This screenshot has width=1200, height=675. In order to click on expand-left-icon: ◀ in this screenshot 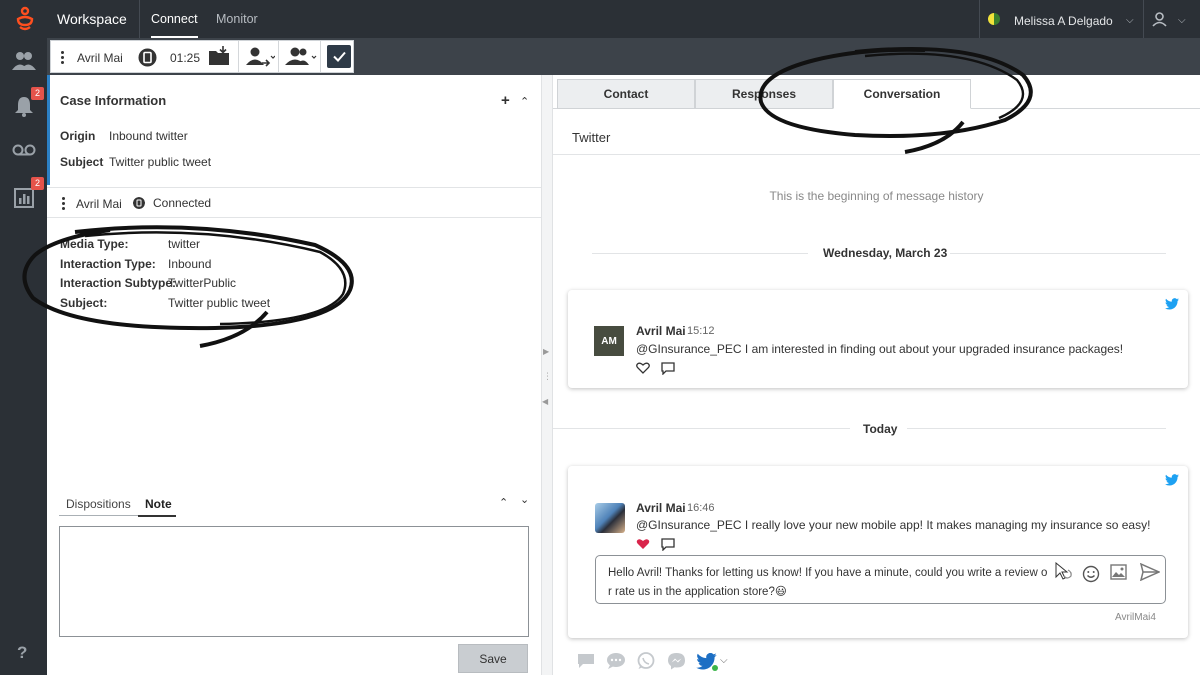, I will do `click(545, 401)`.